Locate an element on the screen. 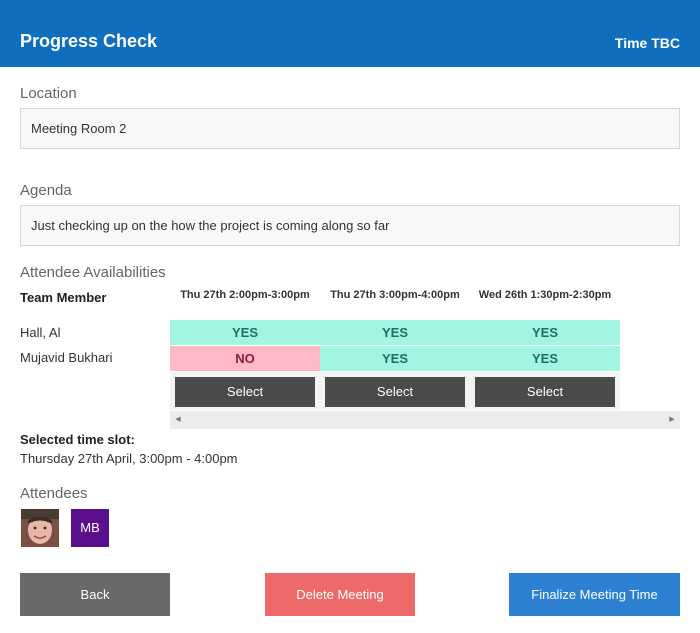 Image resolution: width=700 pixels, height=633 pixels. app-header: Progress Check Time TBC is located at coordinates (350, 33).